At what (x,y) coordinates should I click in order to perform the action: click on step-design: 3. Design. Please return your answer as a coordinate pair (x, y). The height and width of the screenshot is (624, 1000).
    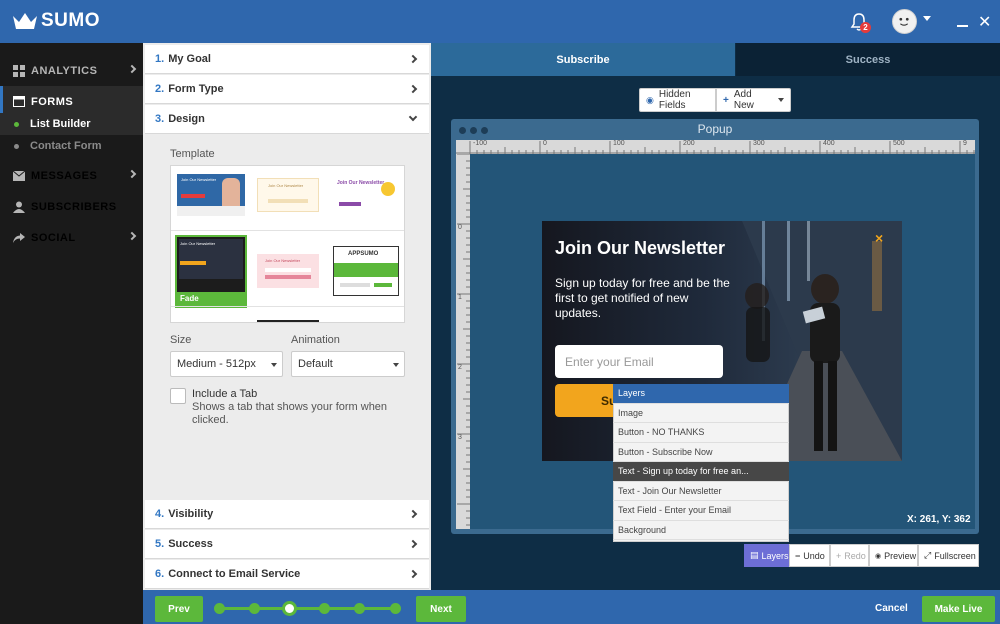
    Looking at the image, I should click on (287, 119).